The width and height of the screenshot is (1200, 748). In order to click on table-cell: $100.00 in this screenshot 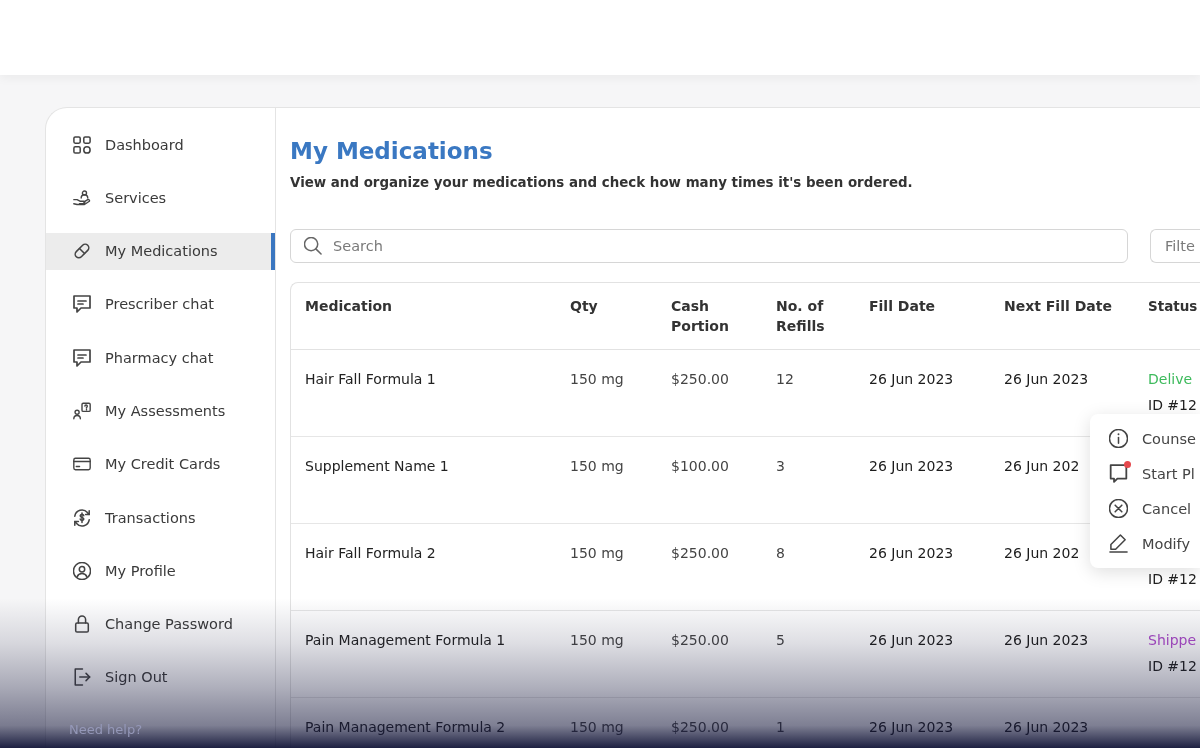, I will do `click(700, 466)`.